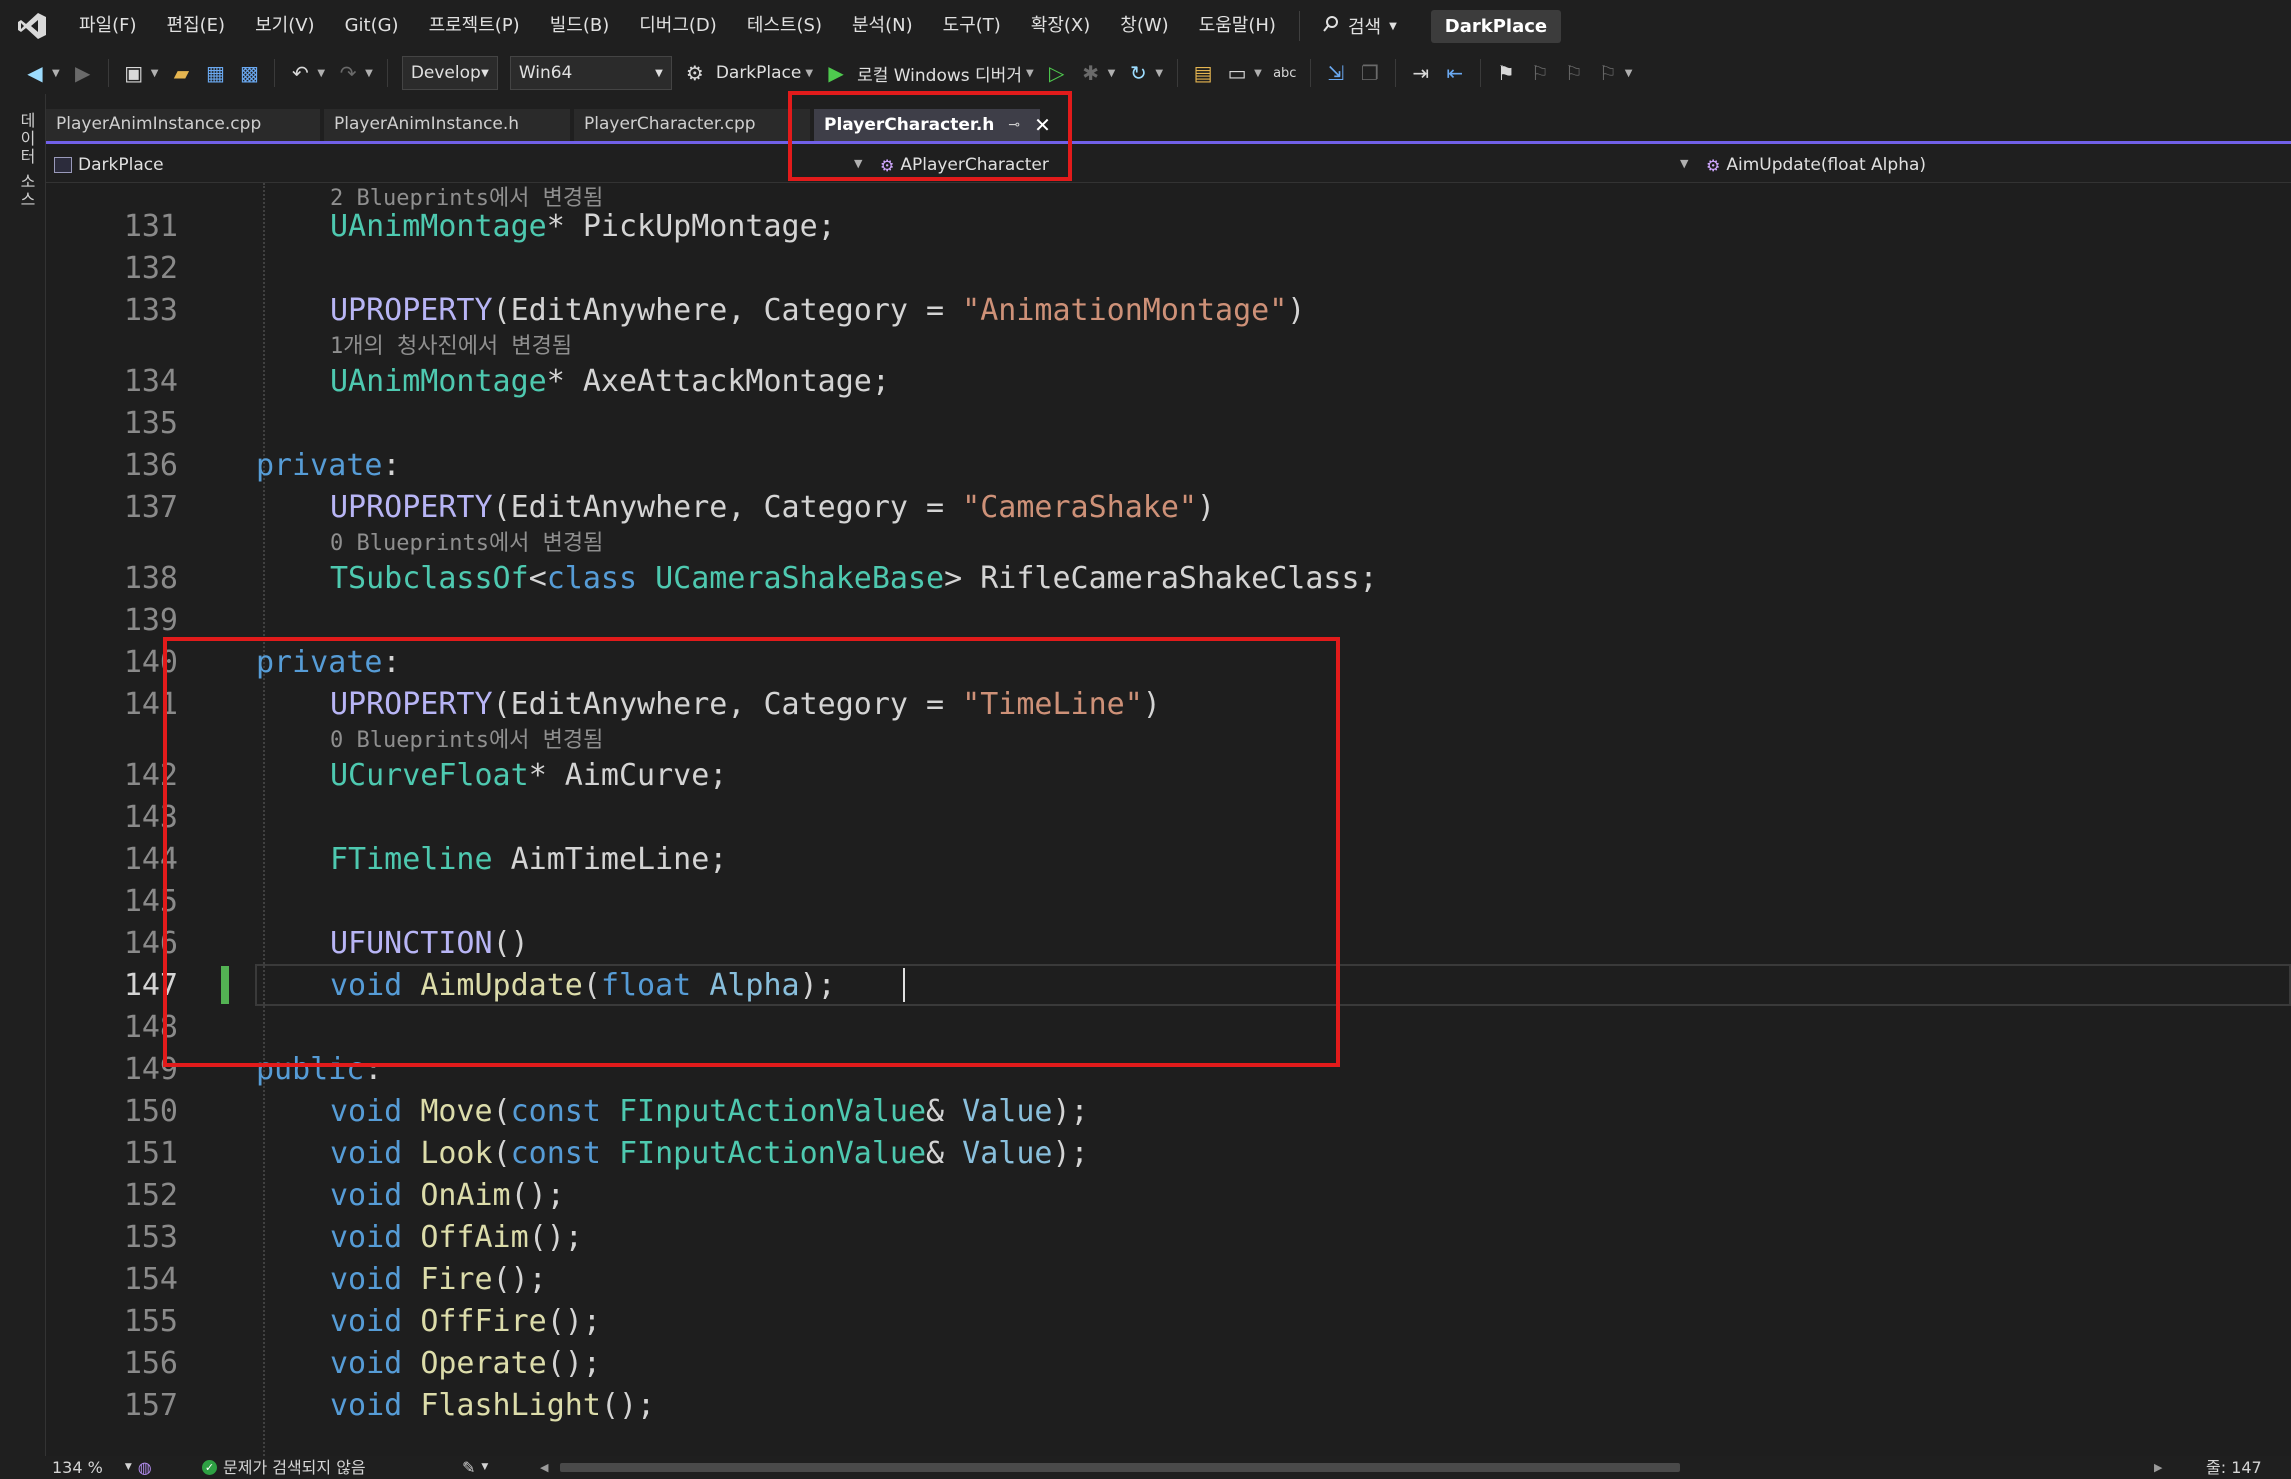 This screenshot has height=1479, width=2291. What do you see at coordinates (1203, 73) in the screenshot?
I see `folder-icon: ▤` at bounding box center [1203, 73].